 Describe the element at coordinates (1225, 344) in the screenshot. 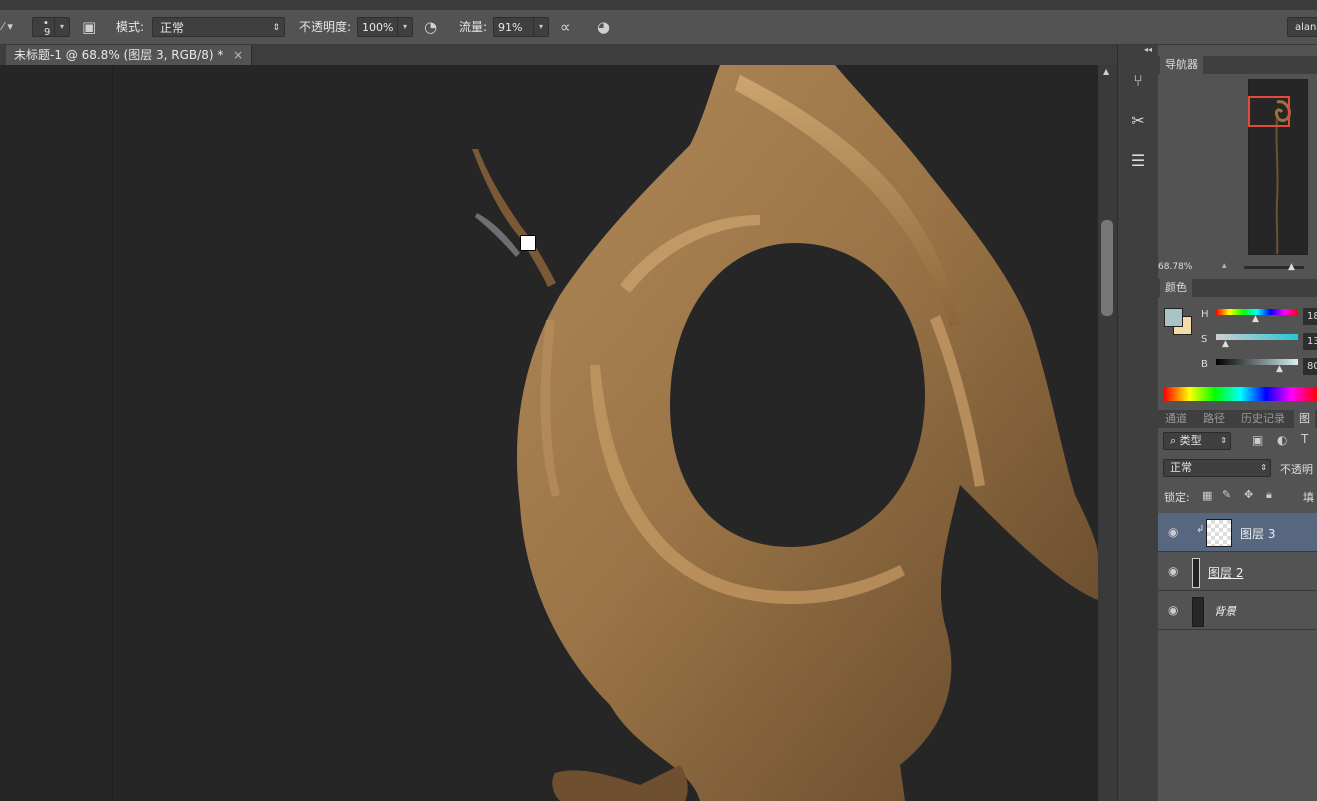

I see `saturation-slider-handle: ▲` at that location.